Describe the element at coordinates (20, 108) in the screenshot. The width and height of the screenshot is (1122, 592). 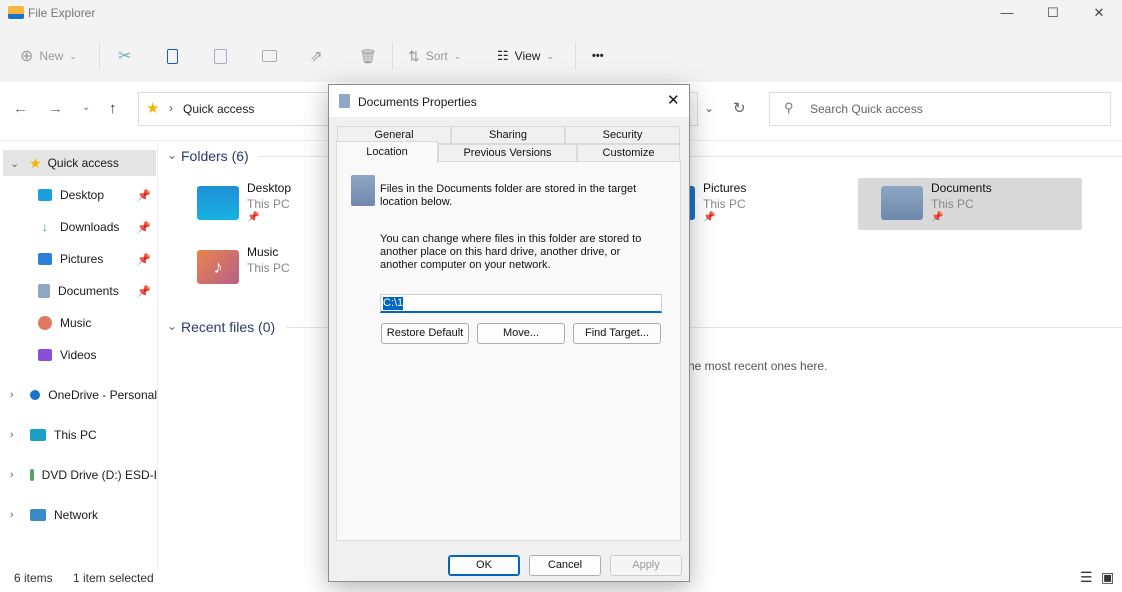
I see `back-button: ←` at that location.